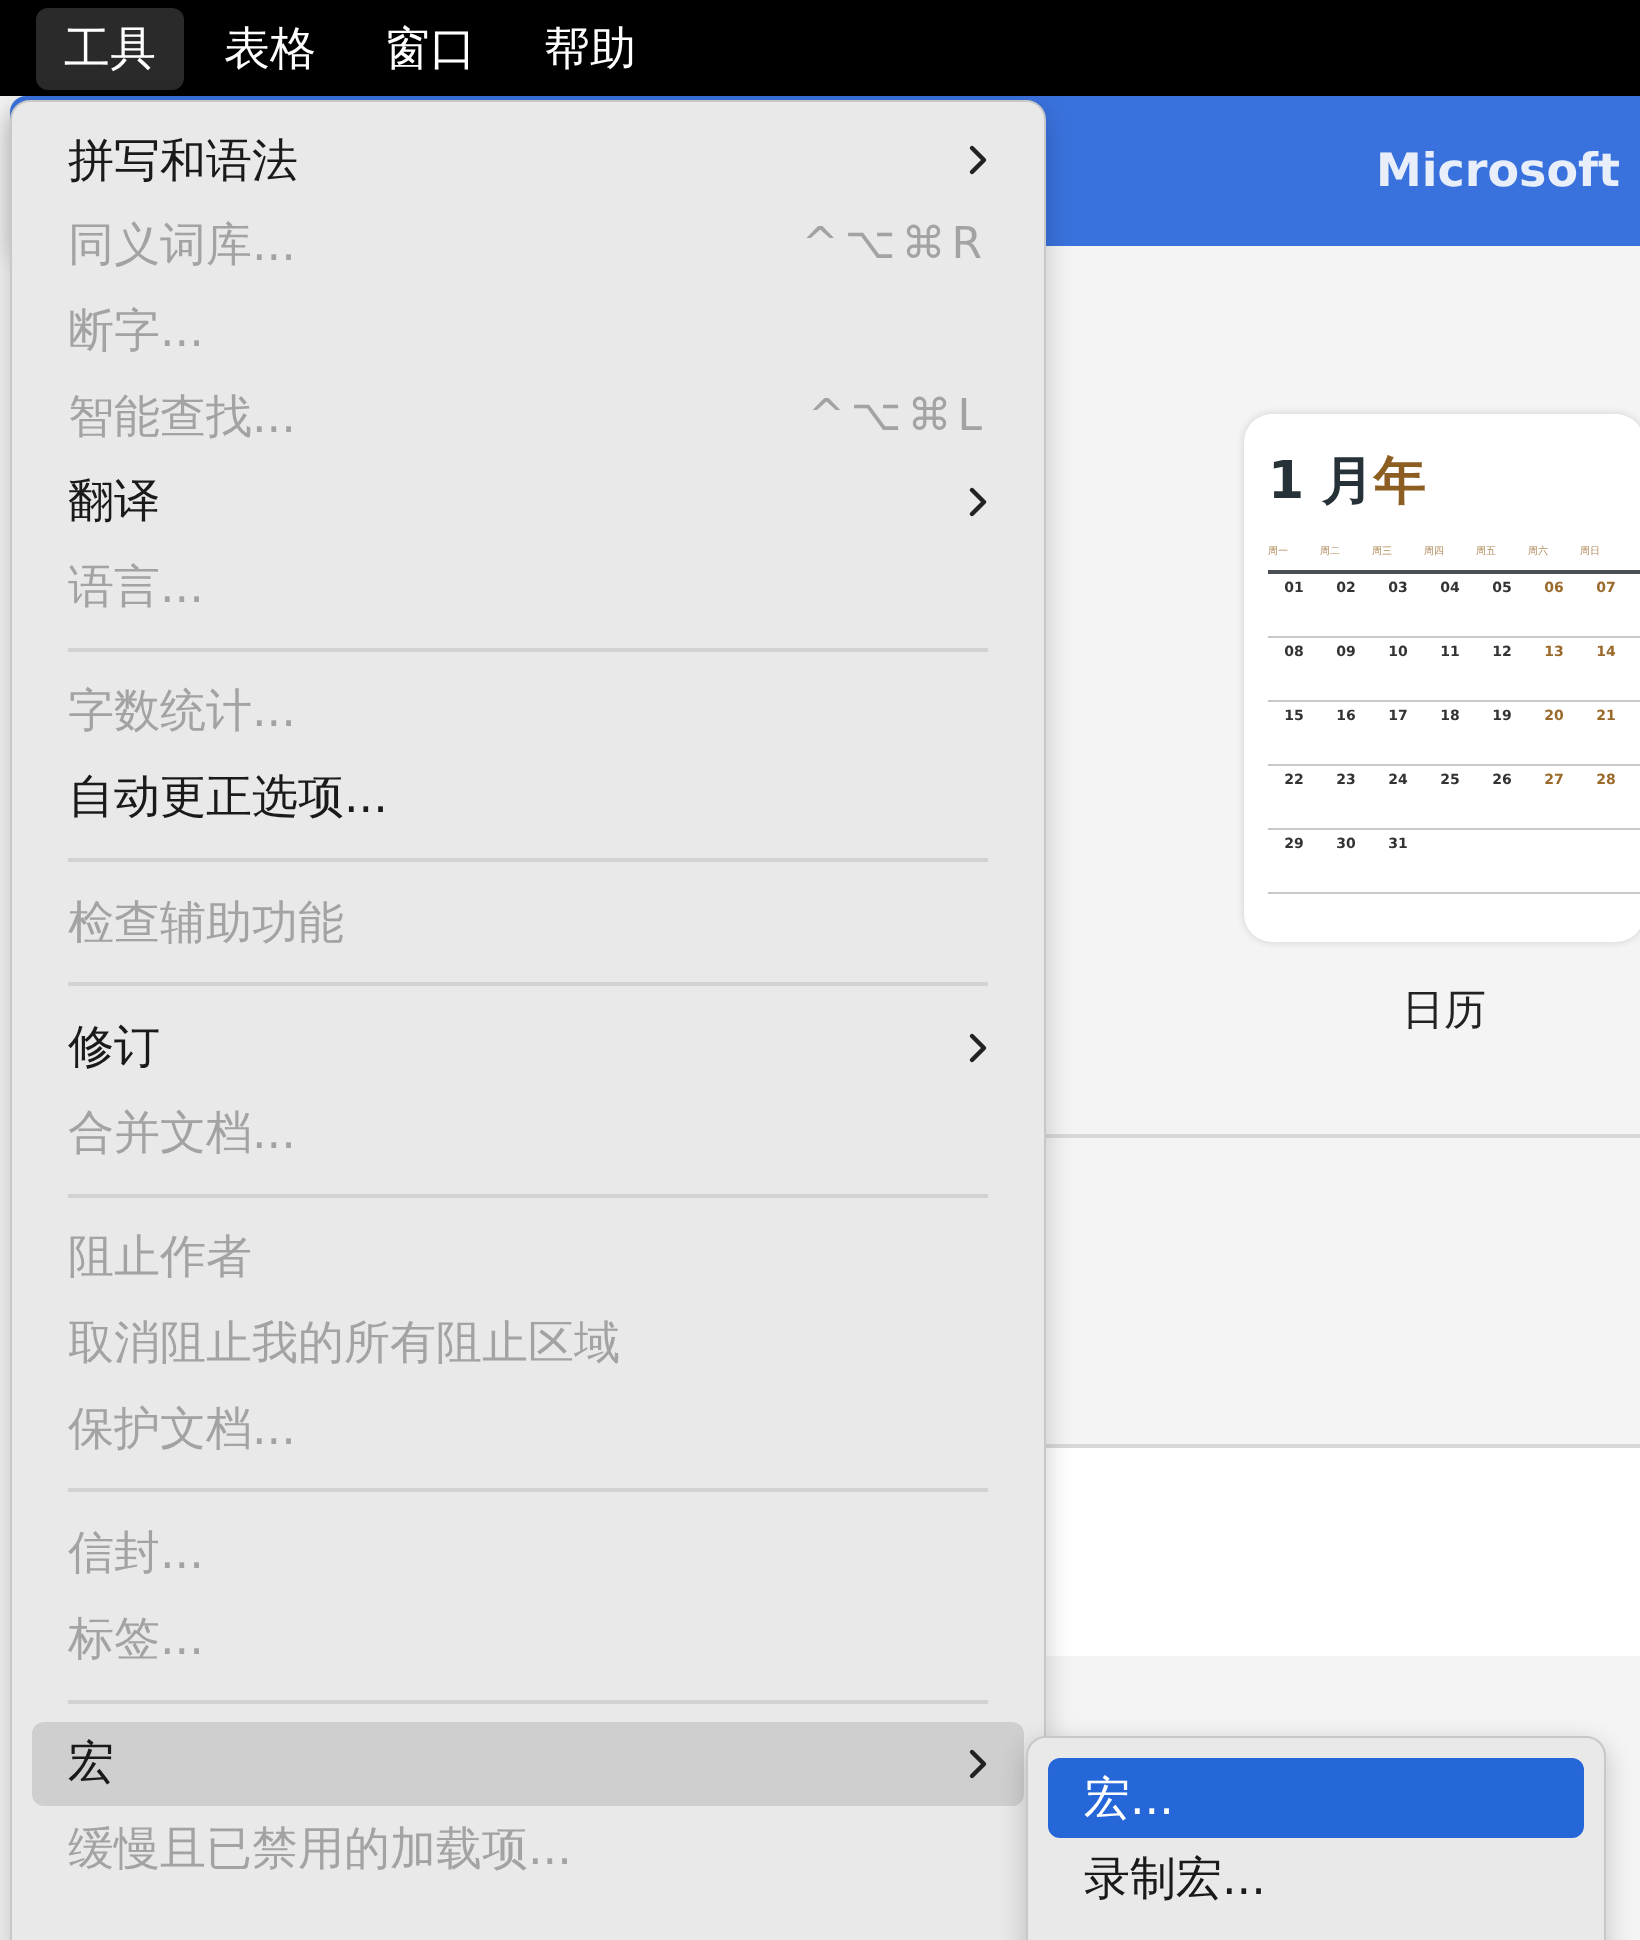 The width and height of the screenshot is (1640, 1940). What do you see at coordinates (1497, 171) in the screenshot?
I see `window-title: Microsoft` at bounding box center [1497, 171].